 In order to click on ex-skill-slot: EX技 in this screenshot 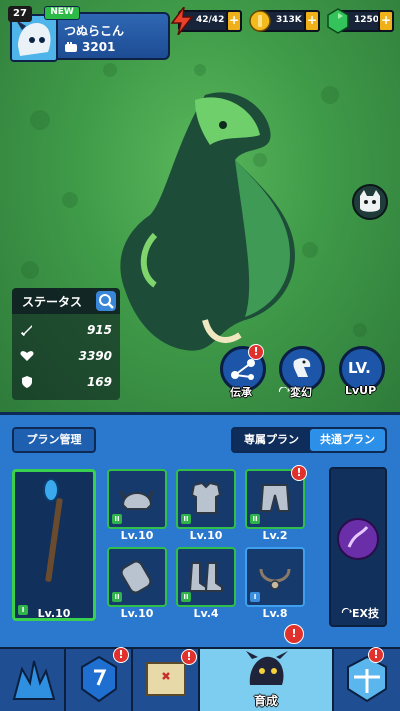, I will do `click(358, 547)`.